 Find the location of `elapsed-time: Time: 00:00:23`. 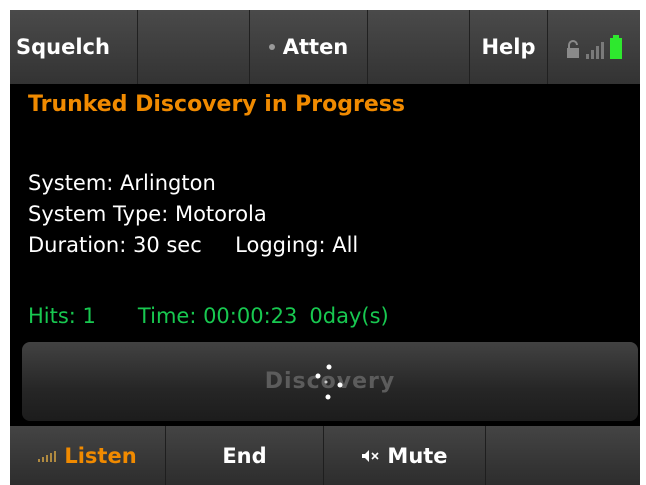

elapsed-time: Time: 00:00:23 is located at coordinates (217, 316).